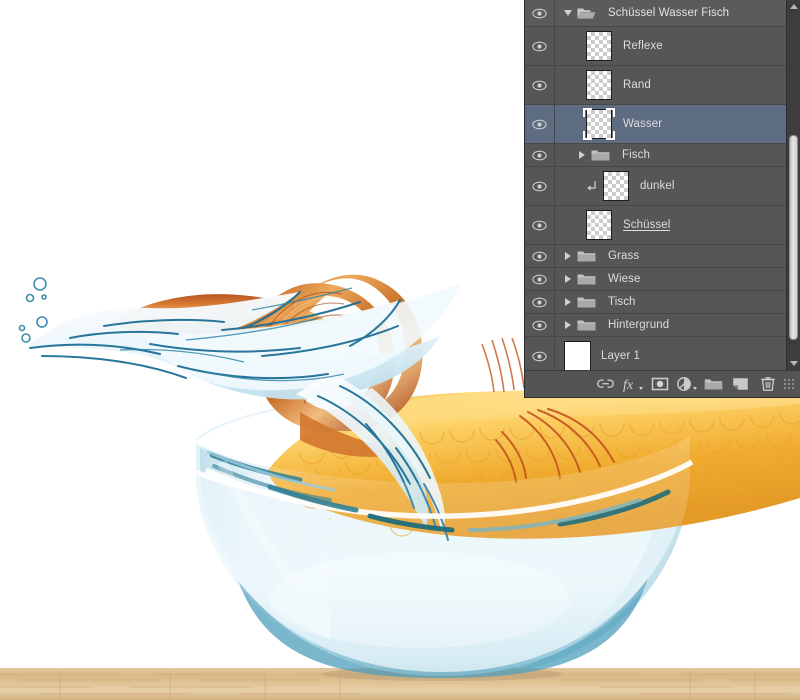 The height and width of the screenshot is (700, 800). I want to click on delete-layer-button, so click(767, 384).